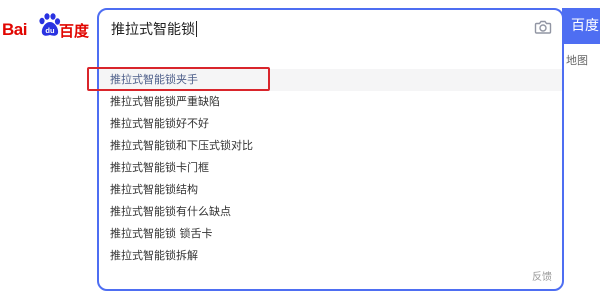  Describe the element at coordinates (330, 256) in the screenshot. I see `suggestion-item: 推拉式智能锁拆解` at that location.